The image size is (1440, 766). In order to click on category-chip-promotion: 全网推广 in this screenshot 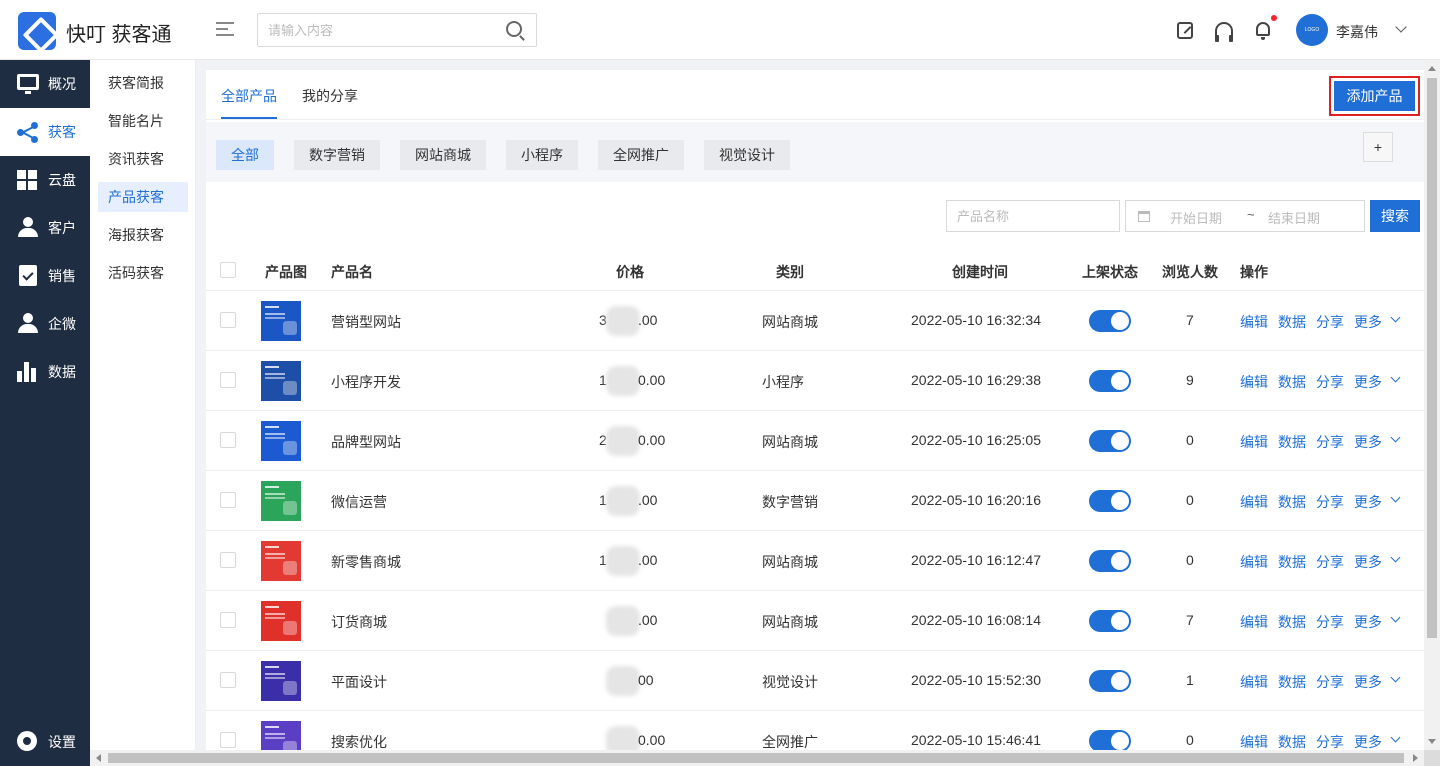, I will do `click(641, 155)`.